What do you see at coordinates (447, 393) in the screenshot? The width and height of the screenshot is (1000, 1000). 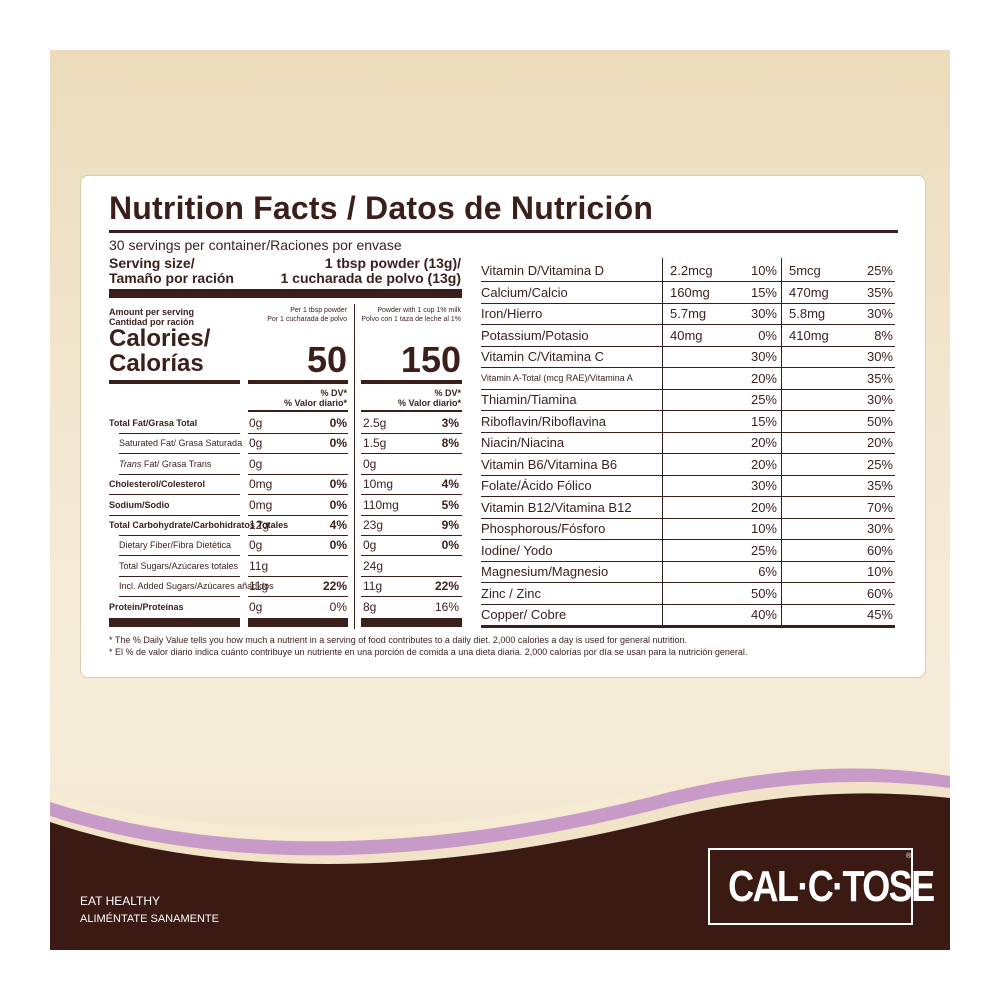 I see `dv-header-col2-en: % DV*` at bounding box center [447, 393].